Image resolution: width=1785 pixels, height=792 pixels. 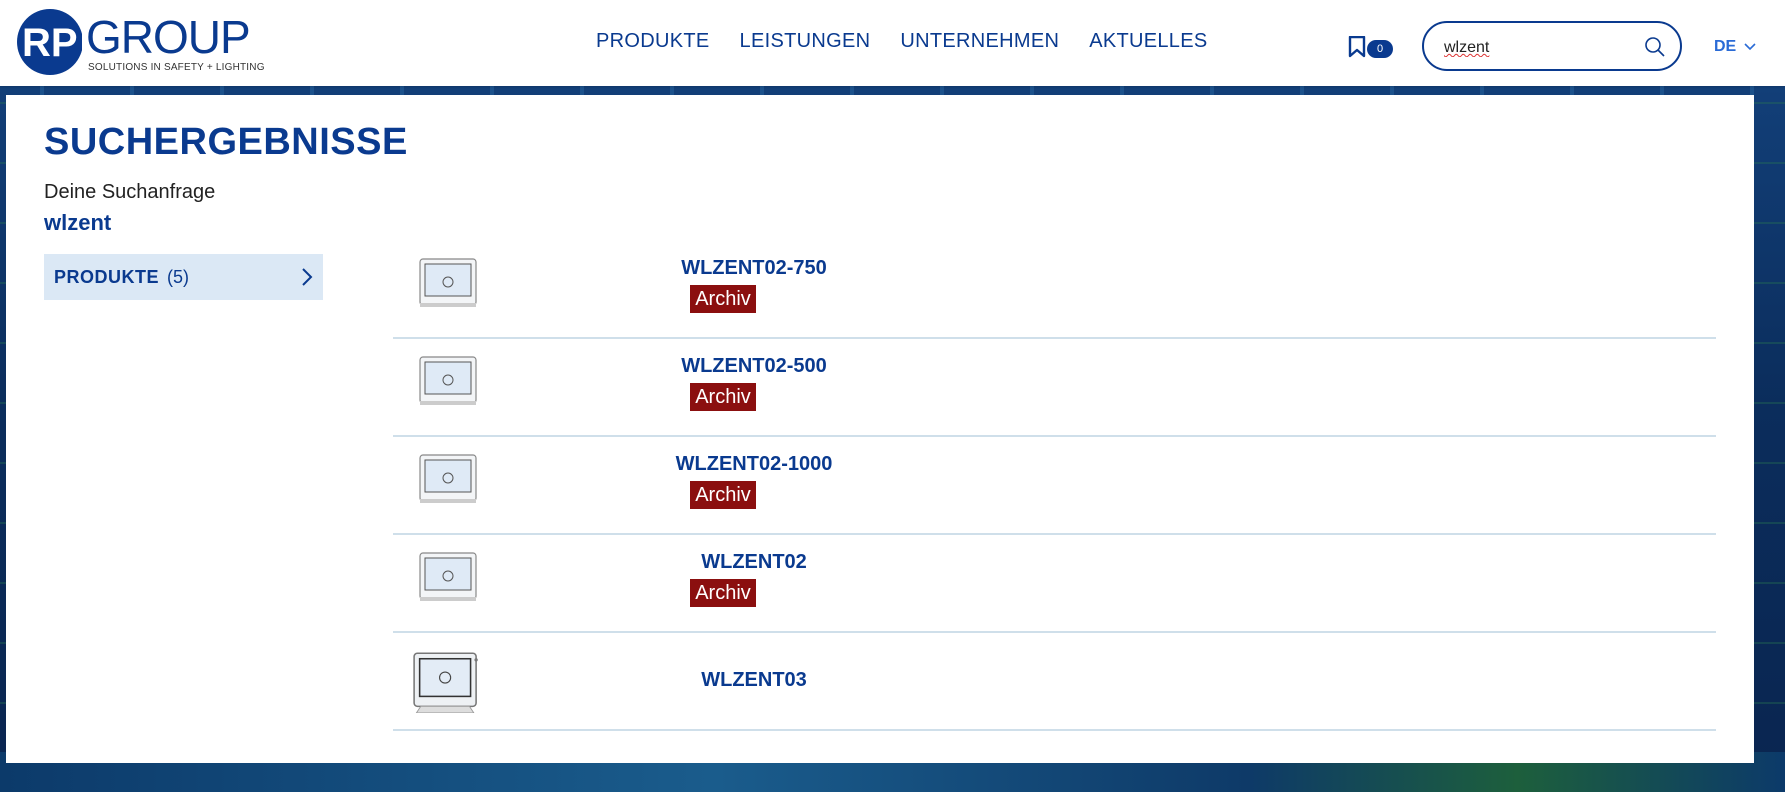 What do you see at coordinates (226, 142) in the screenshot?
I see `page-title: SUCHERGEBNISSE` at bounding box center [226, 142].